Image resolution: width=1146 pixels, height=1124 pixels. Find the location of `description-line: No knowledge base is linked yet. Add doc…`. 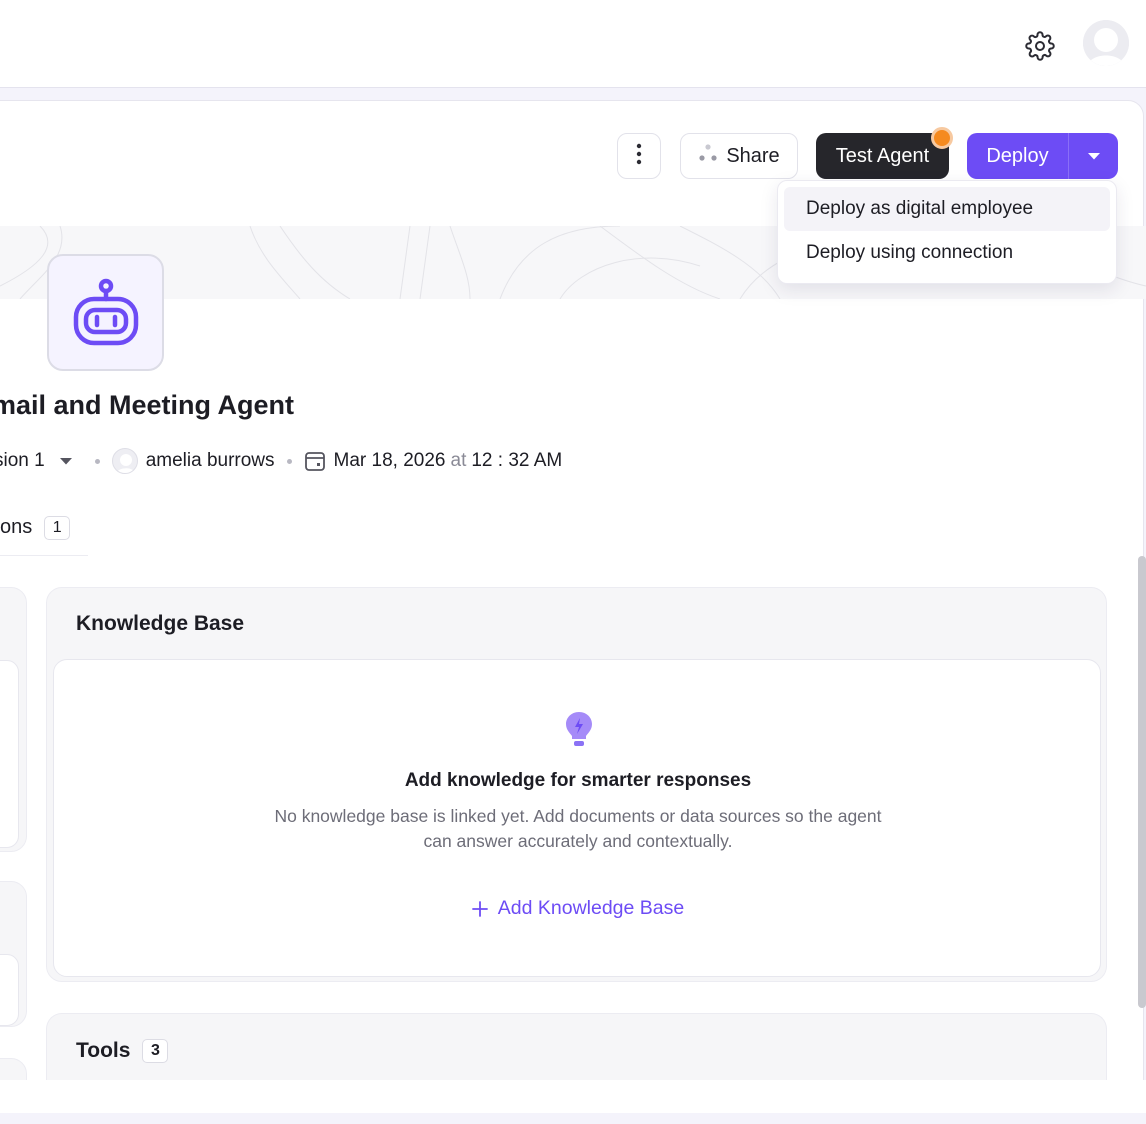

description-line: No knowledge base is linked yet. Add doc… is located at coordinates (578, 816).